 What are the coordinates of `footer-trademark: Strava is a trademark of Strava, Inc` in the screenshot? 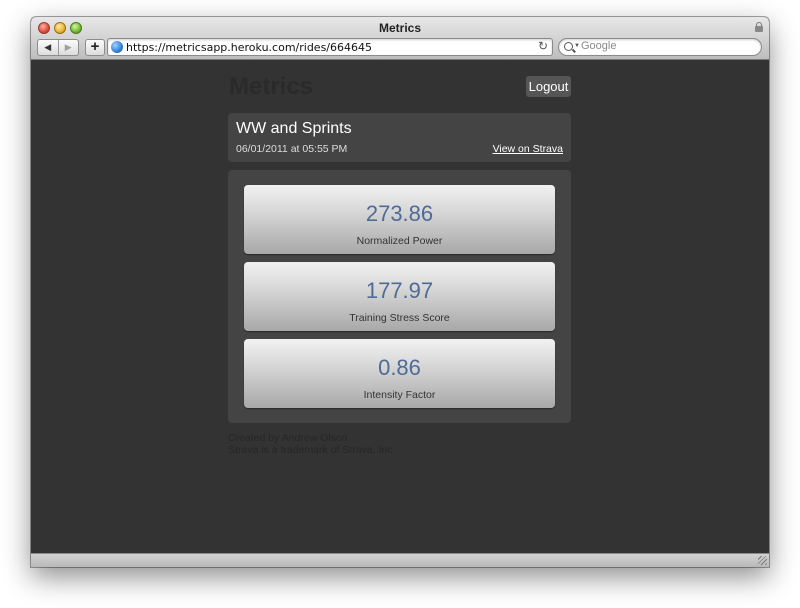 It's located at (310, 450).